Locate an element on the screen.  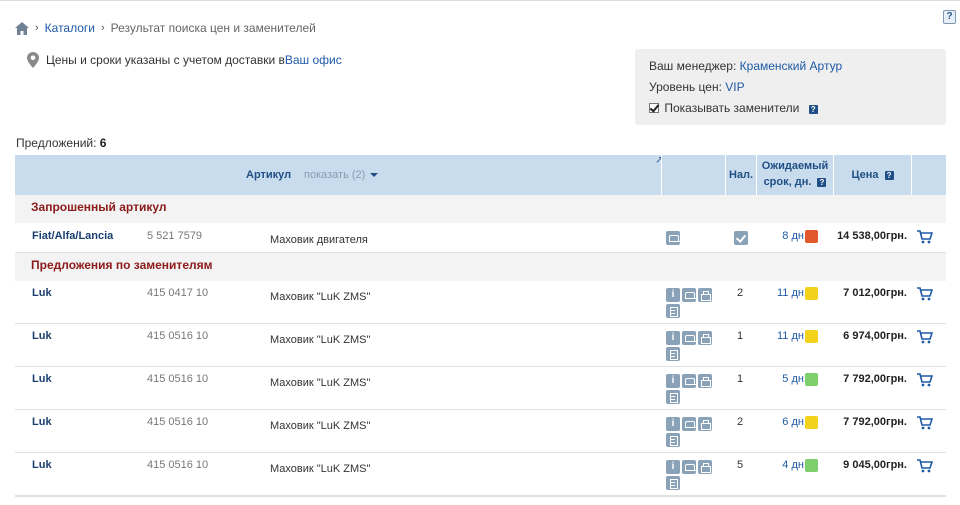
offers-number: 6 is located at coordinates (103, 143).